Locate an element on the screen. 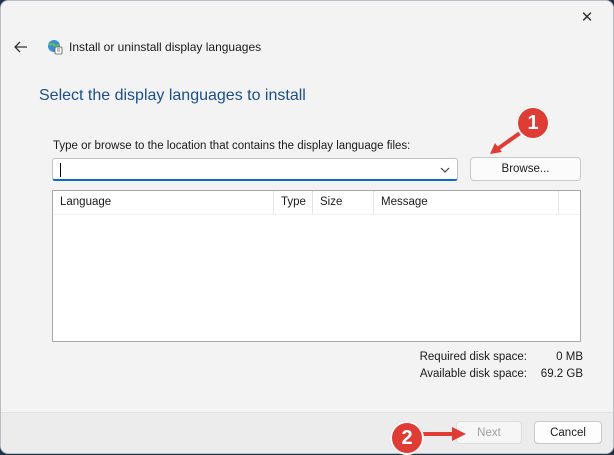 This screenshot has width=614, height=455. chevron-down-icon is located at coordinates (445, 170).